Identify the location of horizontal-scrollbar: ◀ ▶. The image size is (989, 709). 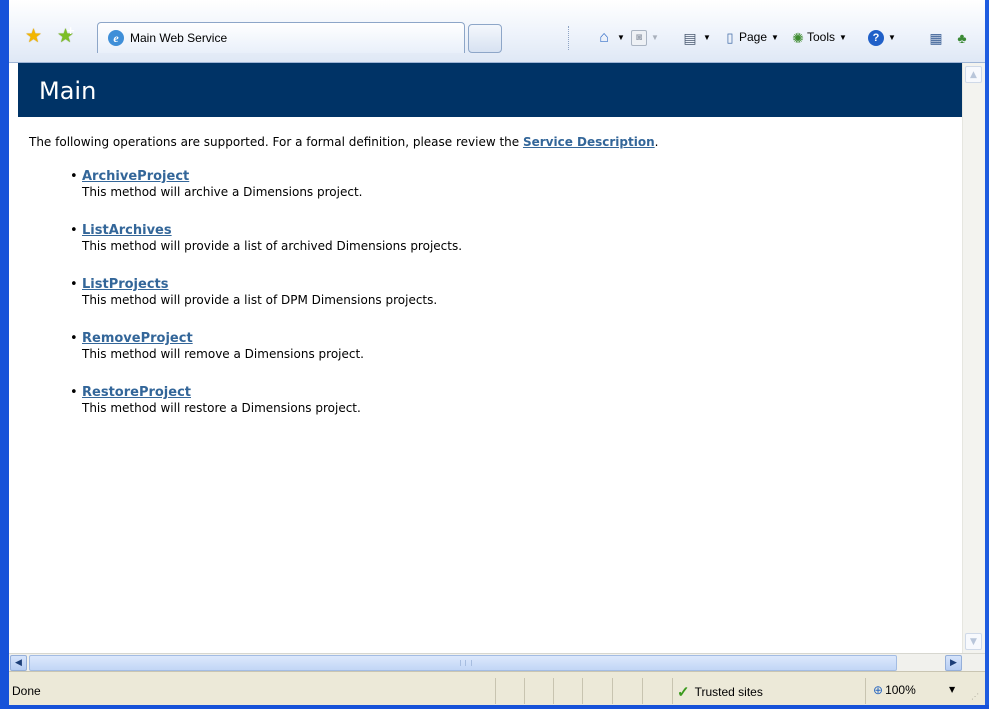
(497, 662).